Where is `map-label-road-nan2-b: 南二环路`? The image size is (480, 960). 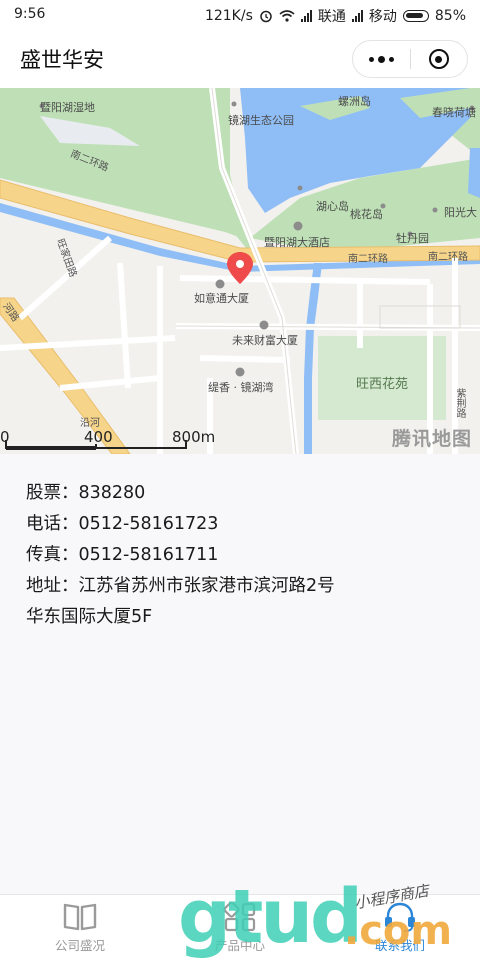
map-label-road-nan2-b: 南二环路 is located at coordinates (368, 259).